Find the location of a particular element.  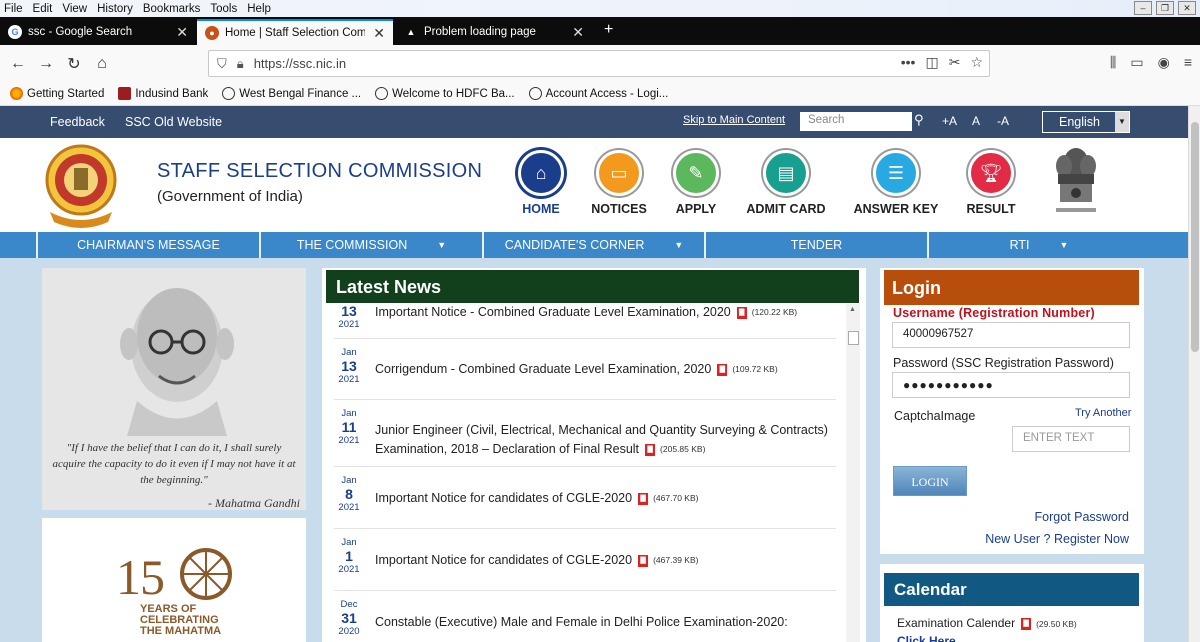

bookmark-label: Indusind Bank is located at coordinates (172, 93).